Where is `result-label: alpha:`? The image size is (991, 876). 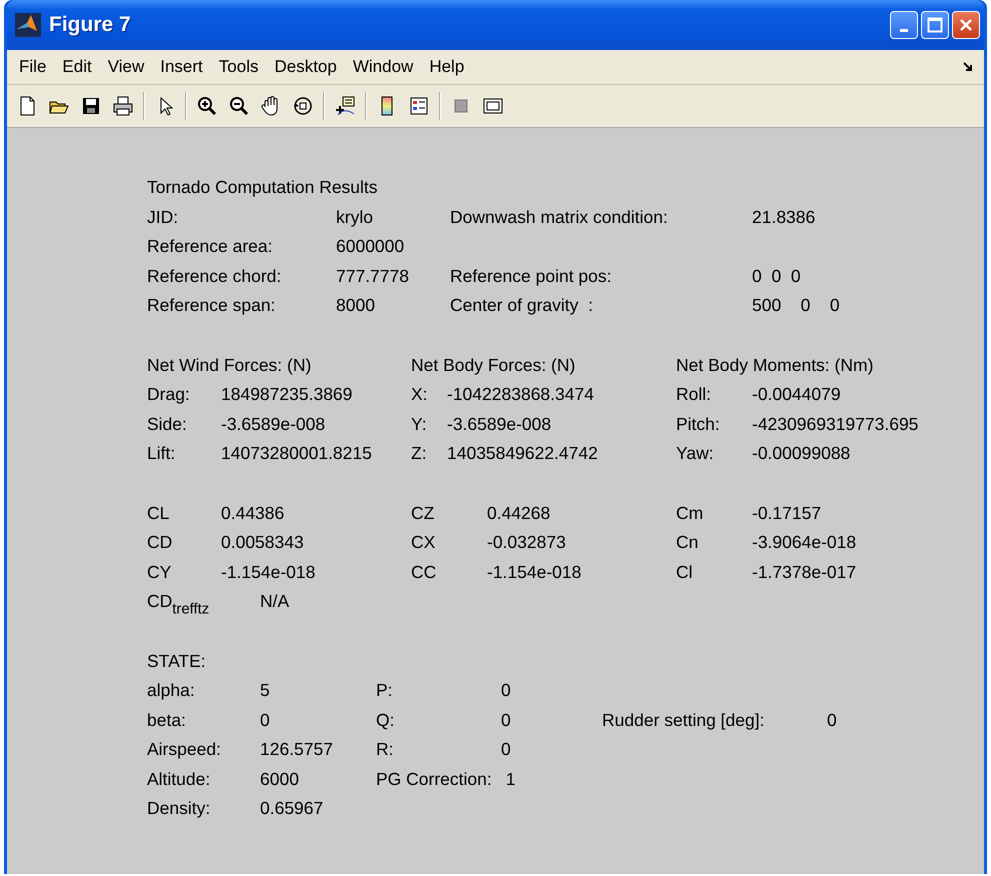
result-label: alpha: is located at coordinates (171, 691).